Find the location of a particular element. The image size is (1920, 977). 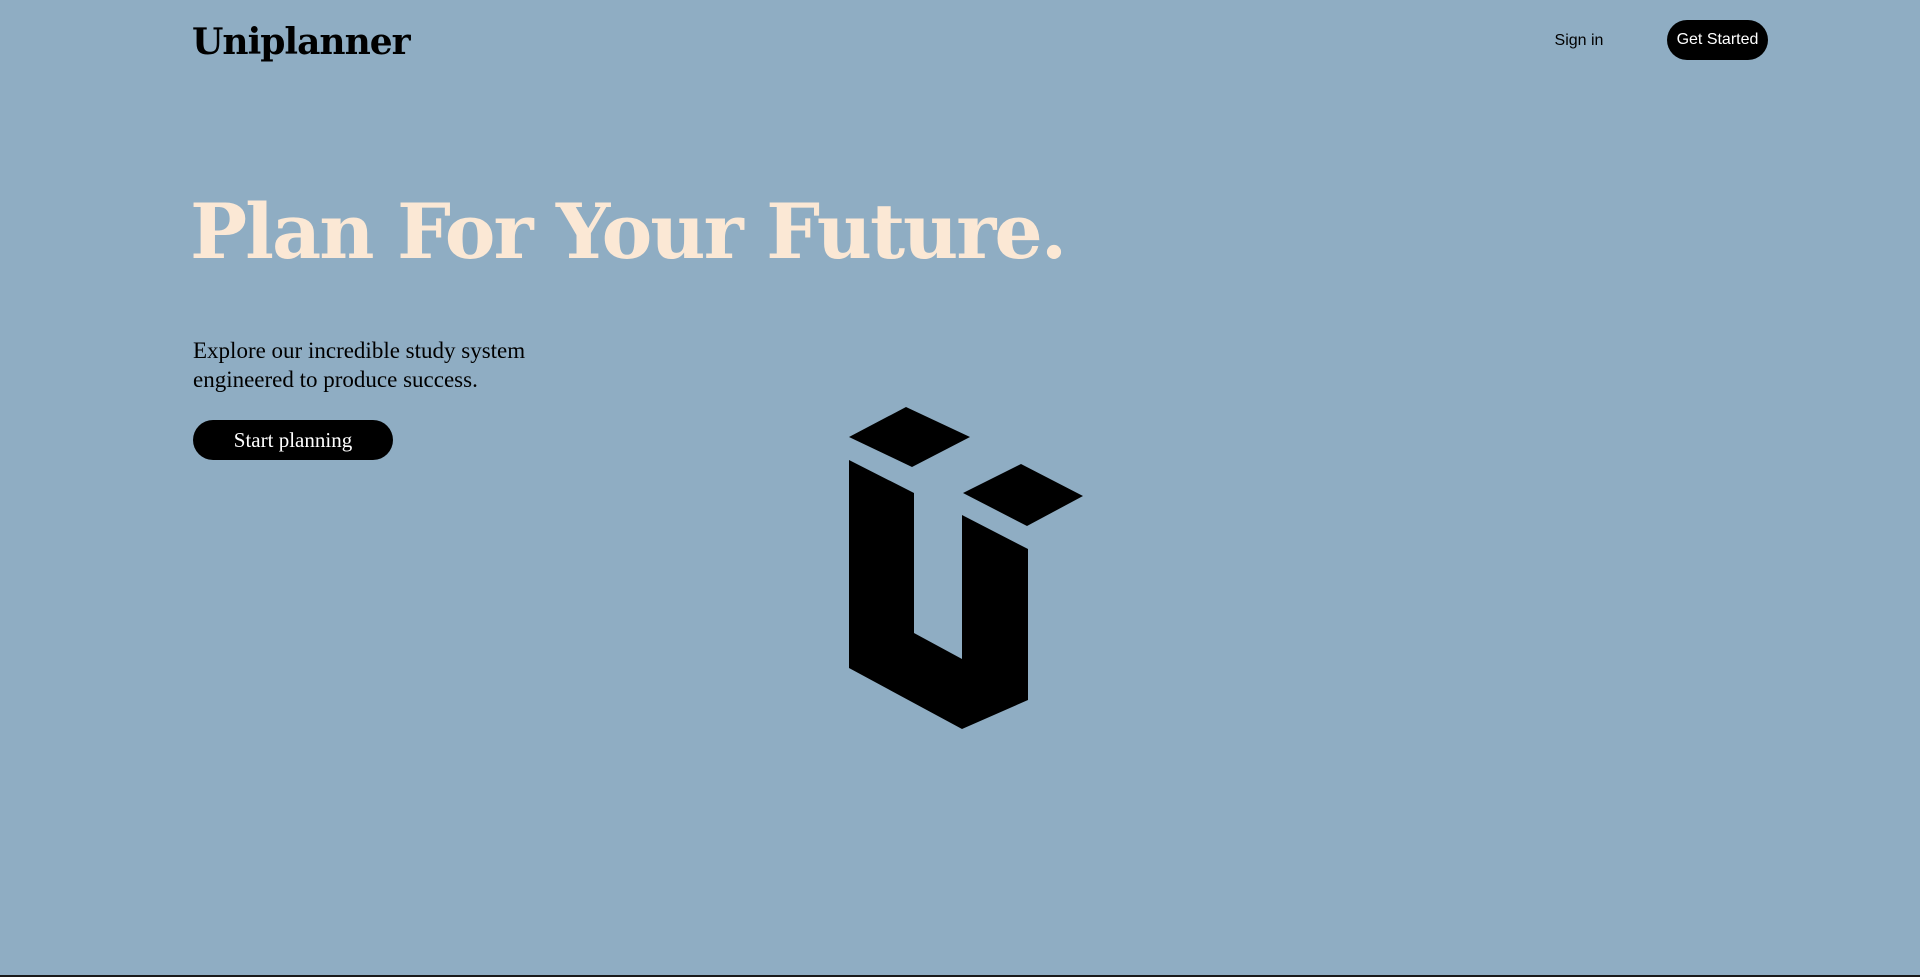

logo-top-right-diamond is located at coordinates (1023, 495).